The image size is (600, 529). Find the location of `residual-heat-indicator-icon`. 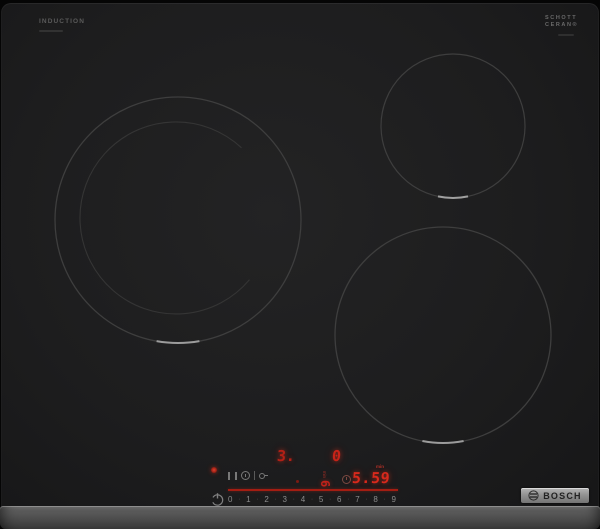

residual-heat-indicator-icon is located at coordinates (214, 470).